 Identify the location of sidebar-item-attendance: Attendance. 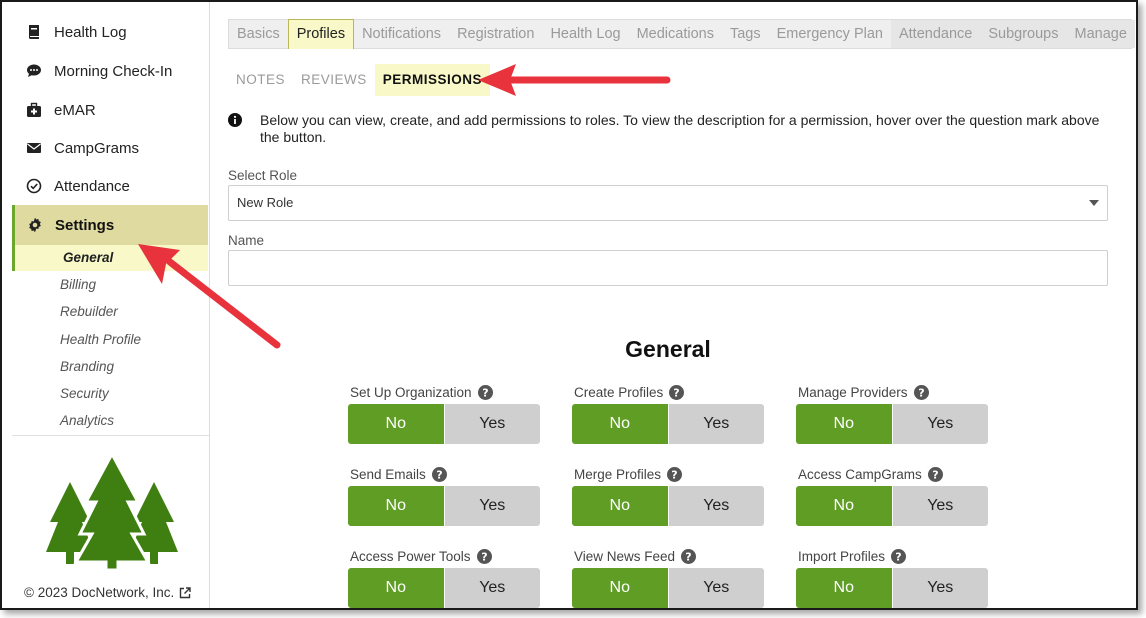
(106, 186).